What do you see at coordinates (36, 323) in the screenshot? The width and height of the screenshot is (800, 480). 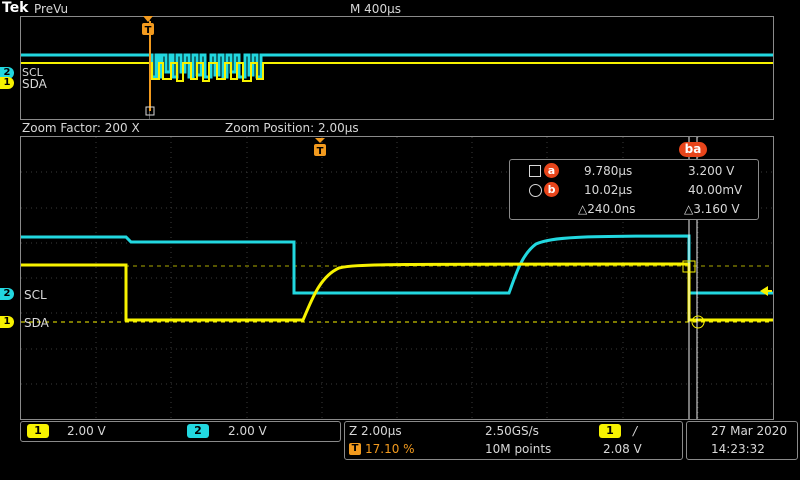 I see `ch1-label: SDA` at bounding box center [36, 323].